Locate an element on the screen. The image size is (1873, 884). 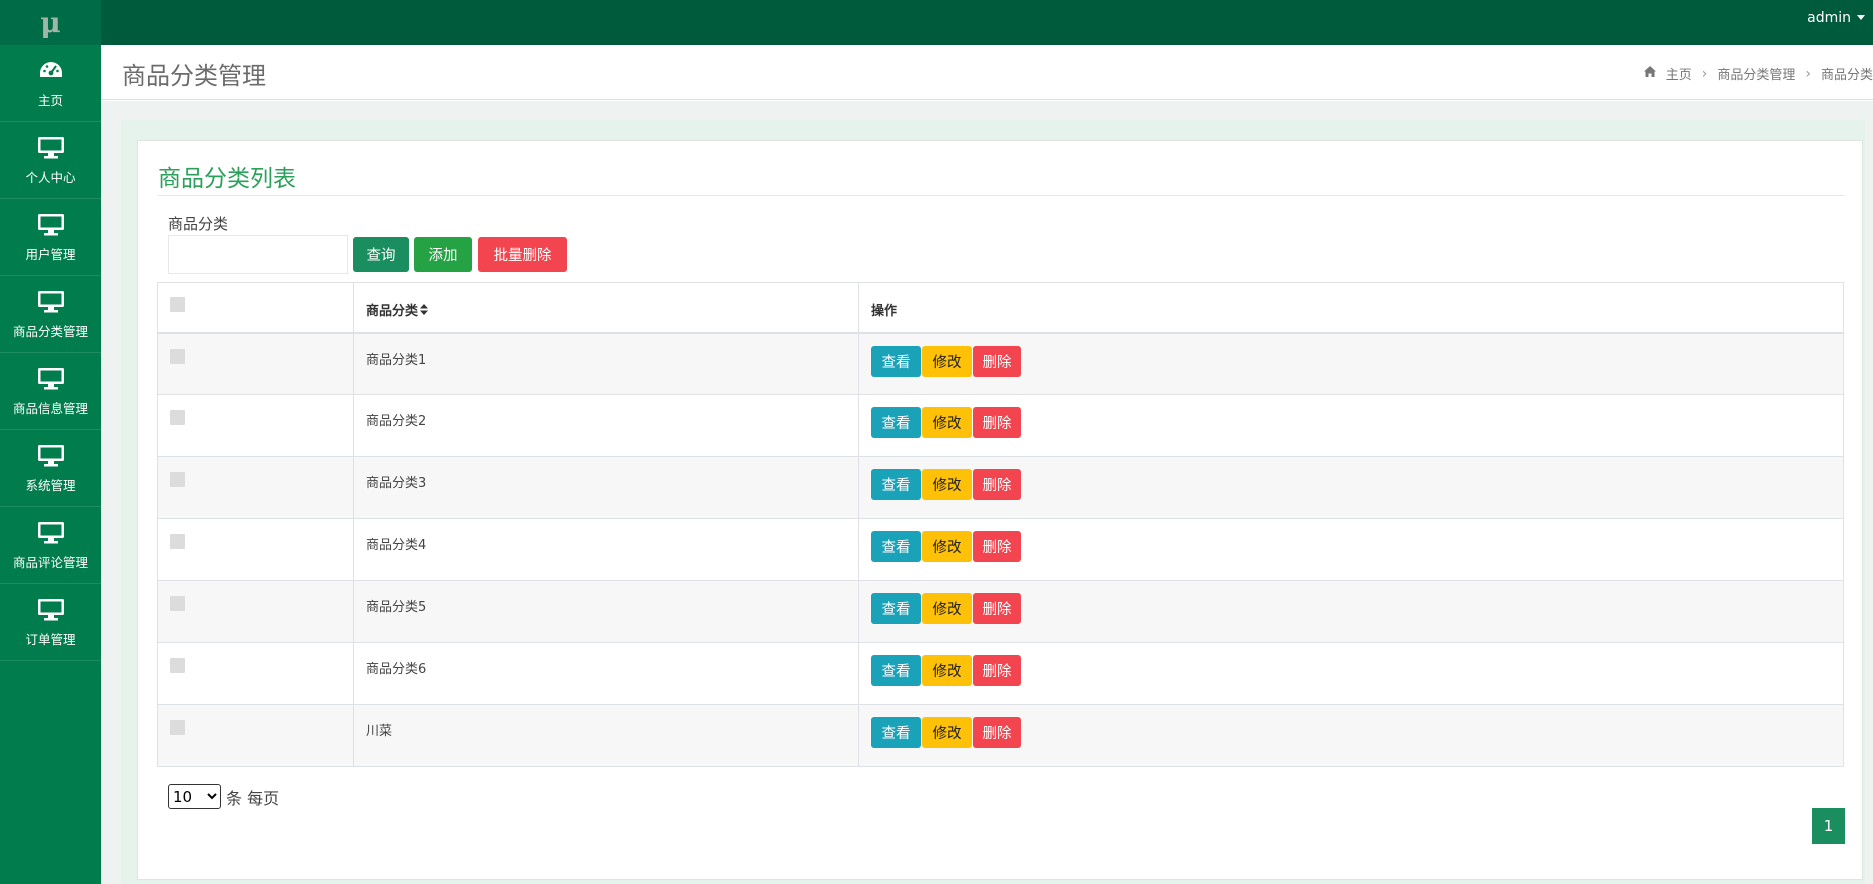
caret-down-icon is located at coordinates (1861, 17).